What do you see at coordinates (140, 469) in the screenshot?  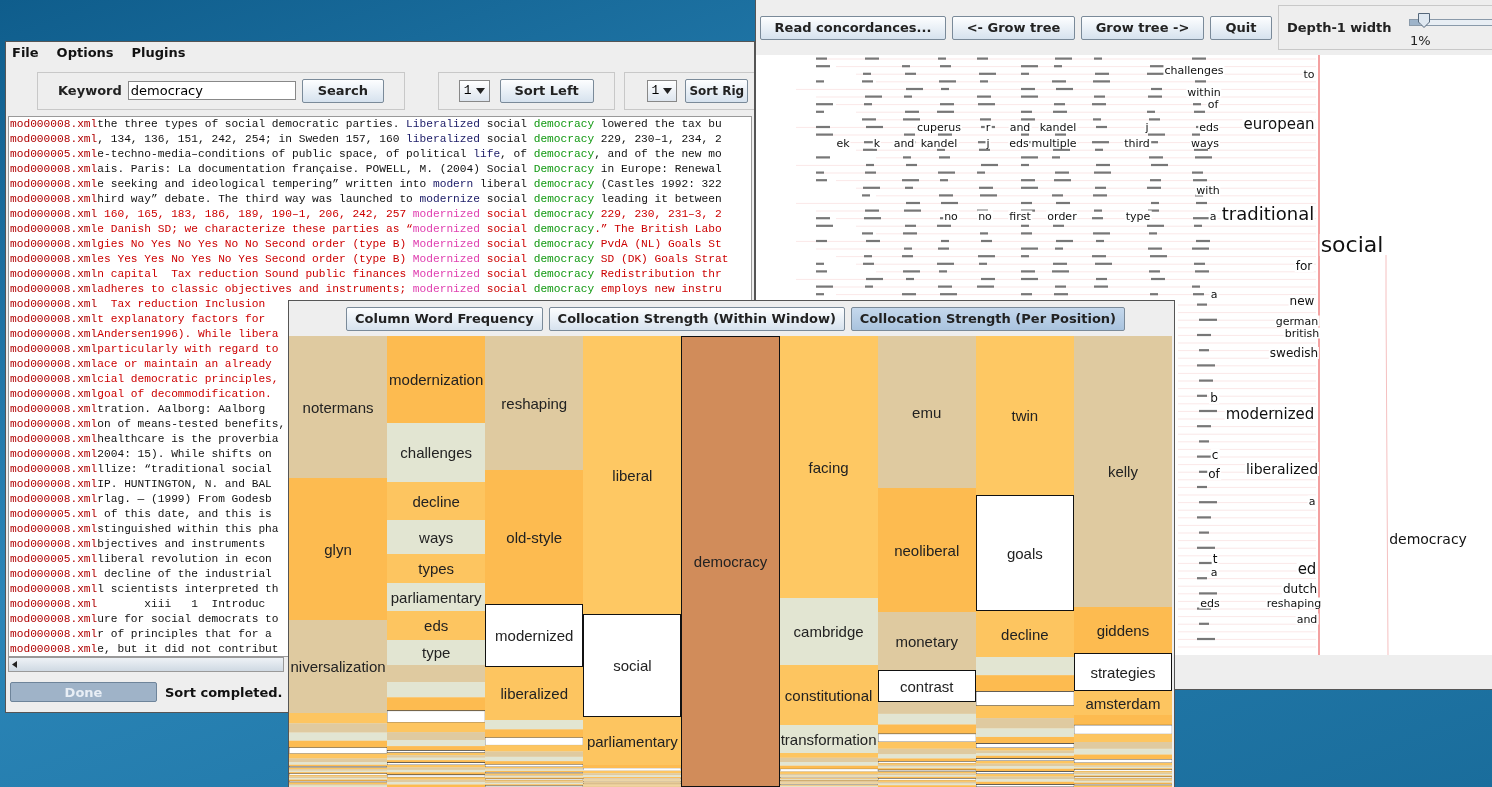 I see `concordance-line: mod000008.xmlllize: “traditional social` at bounding box center [140, 469].